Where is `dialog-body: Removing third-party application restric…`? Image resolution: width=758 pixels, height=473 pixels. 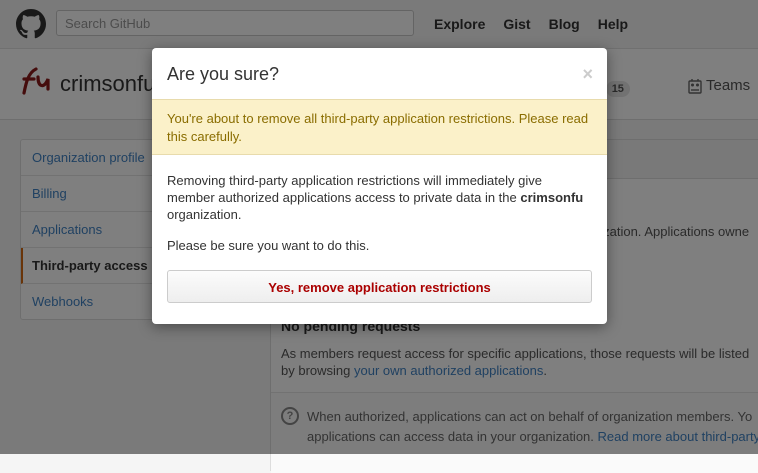
dialog-body: Removing third-party application restric… is located at coordinates (379, 220).